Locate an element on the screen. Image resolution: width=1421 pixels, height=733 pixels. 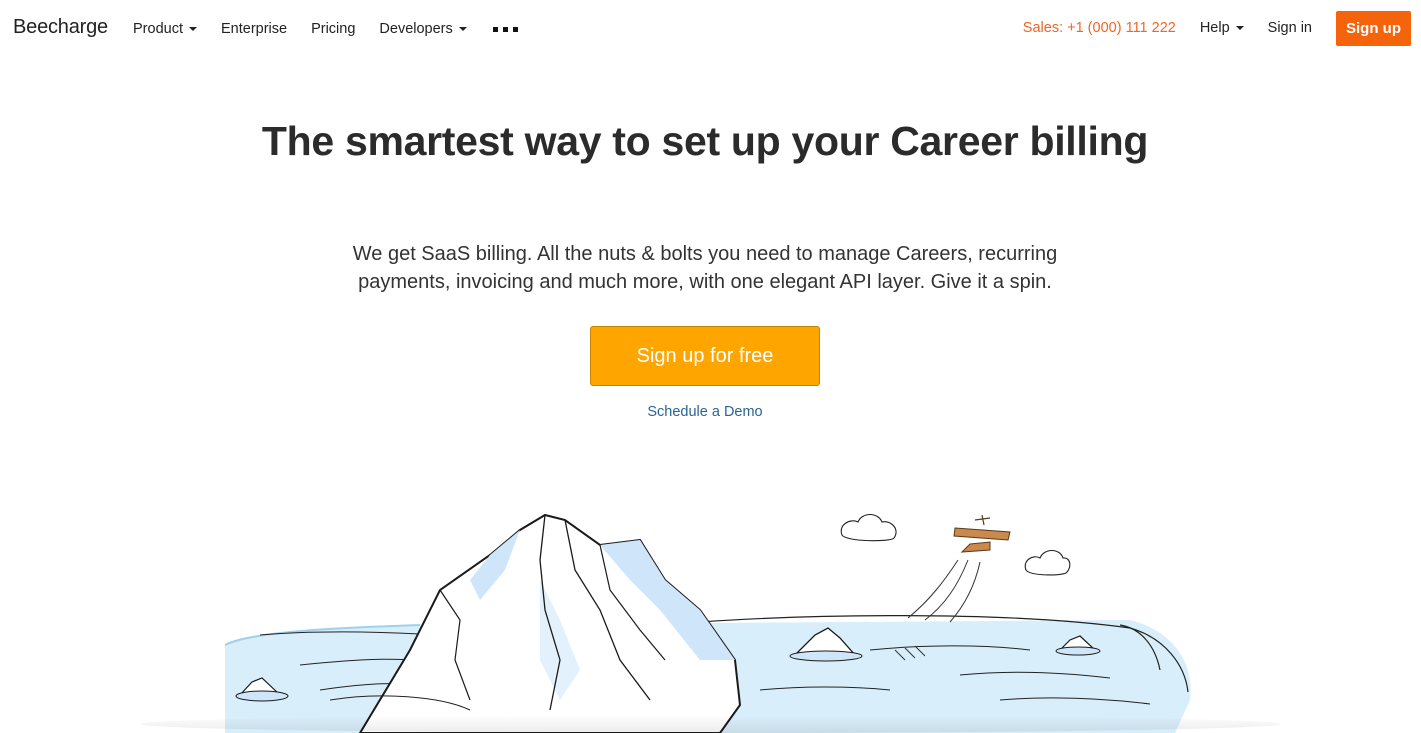
nav-item-pricing: Pricing is located at coordinates (333, 29).